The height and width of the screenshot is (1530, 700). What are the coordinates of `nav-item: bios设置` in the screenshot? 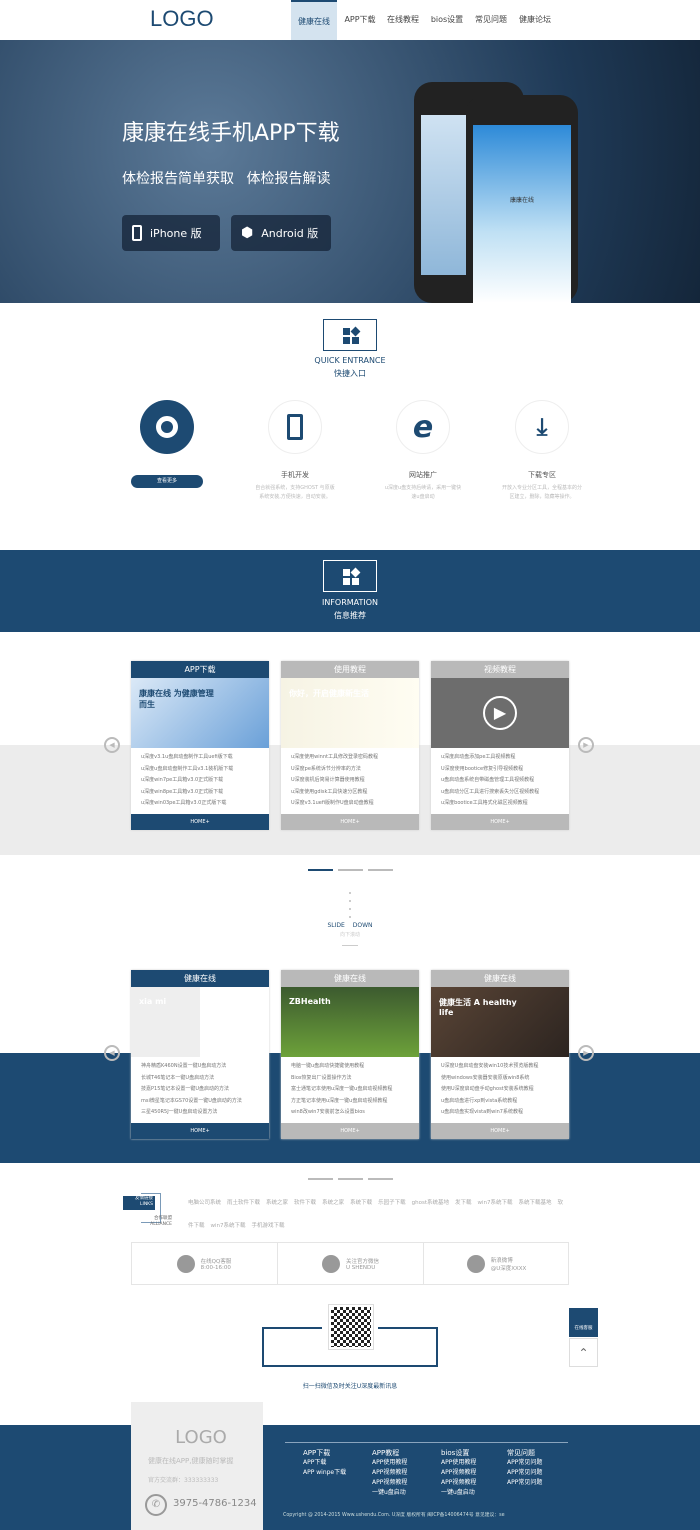 It's located at (447, 20).